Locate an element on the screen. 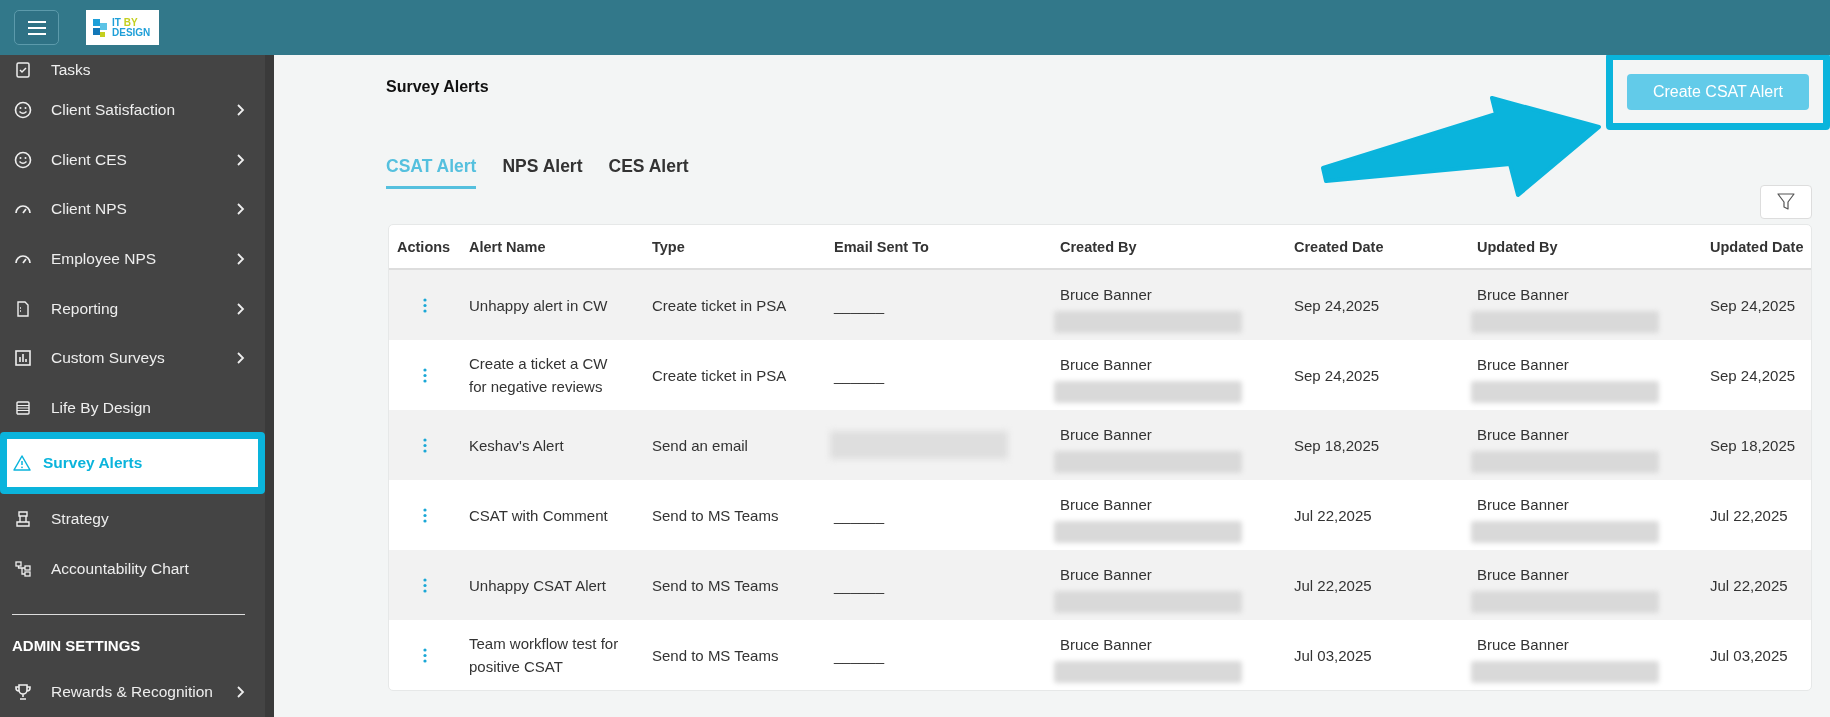  sidebar-item: Custom Surveys is located at coordinates (132, 358).